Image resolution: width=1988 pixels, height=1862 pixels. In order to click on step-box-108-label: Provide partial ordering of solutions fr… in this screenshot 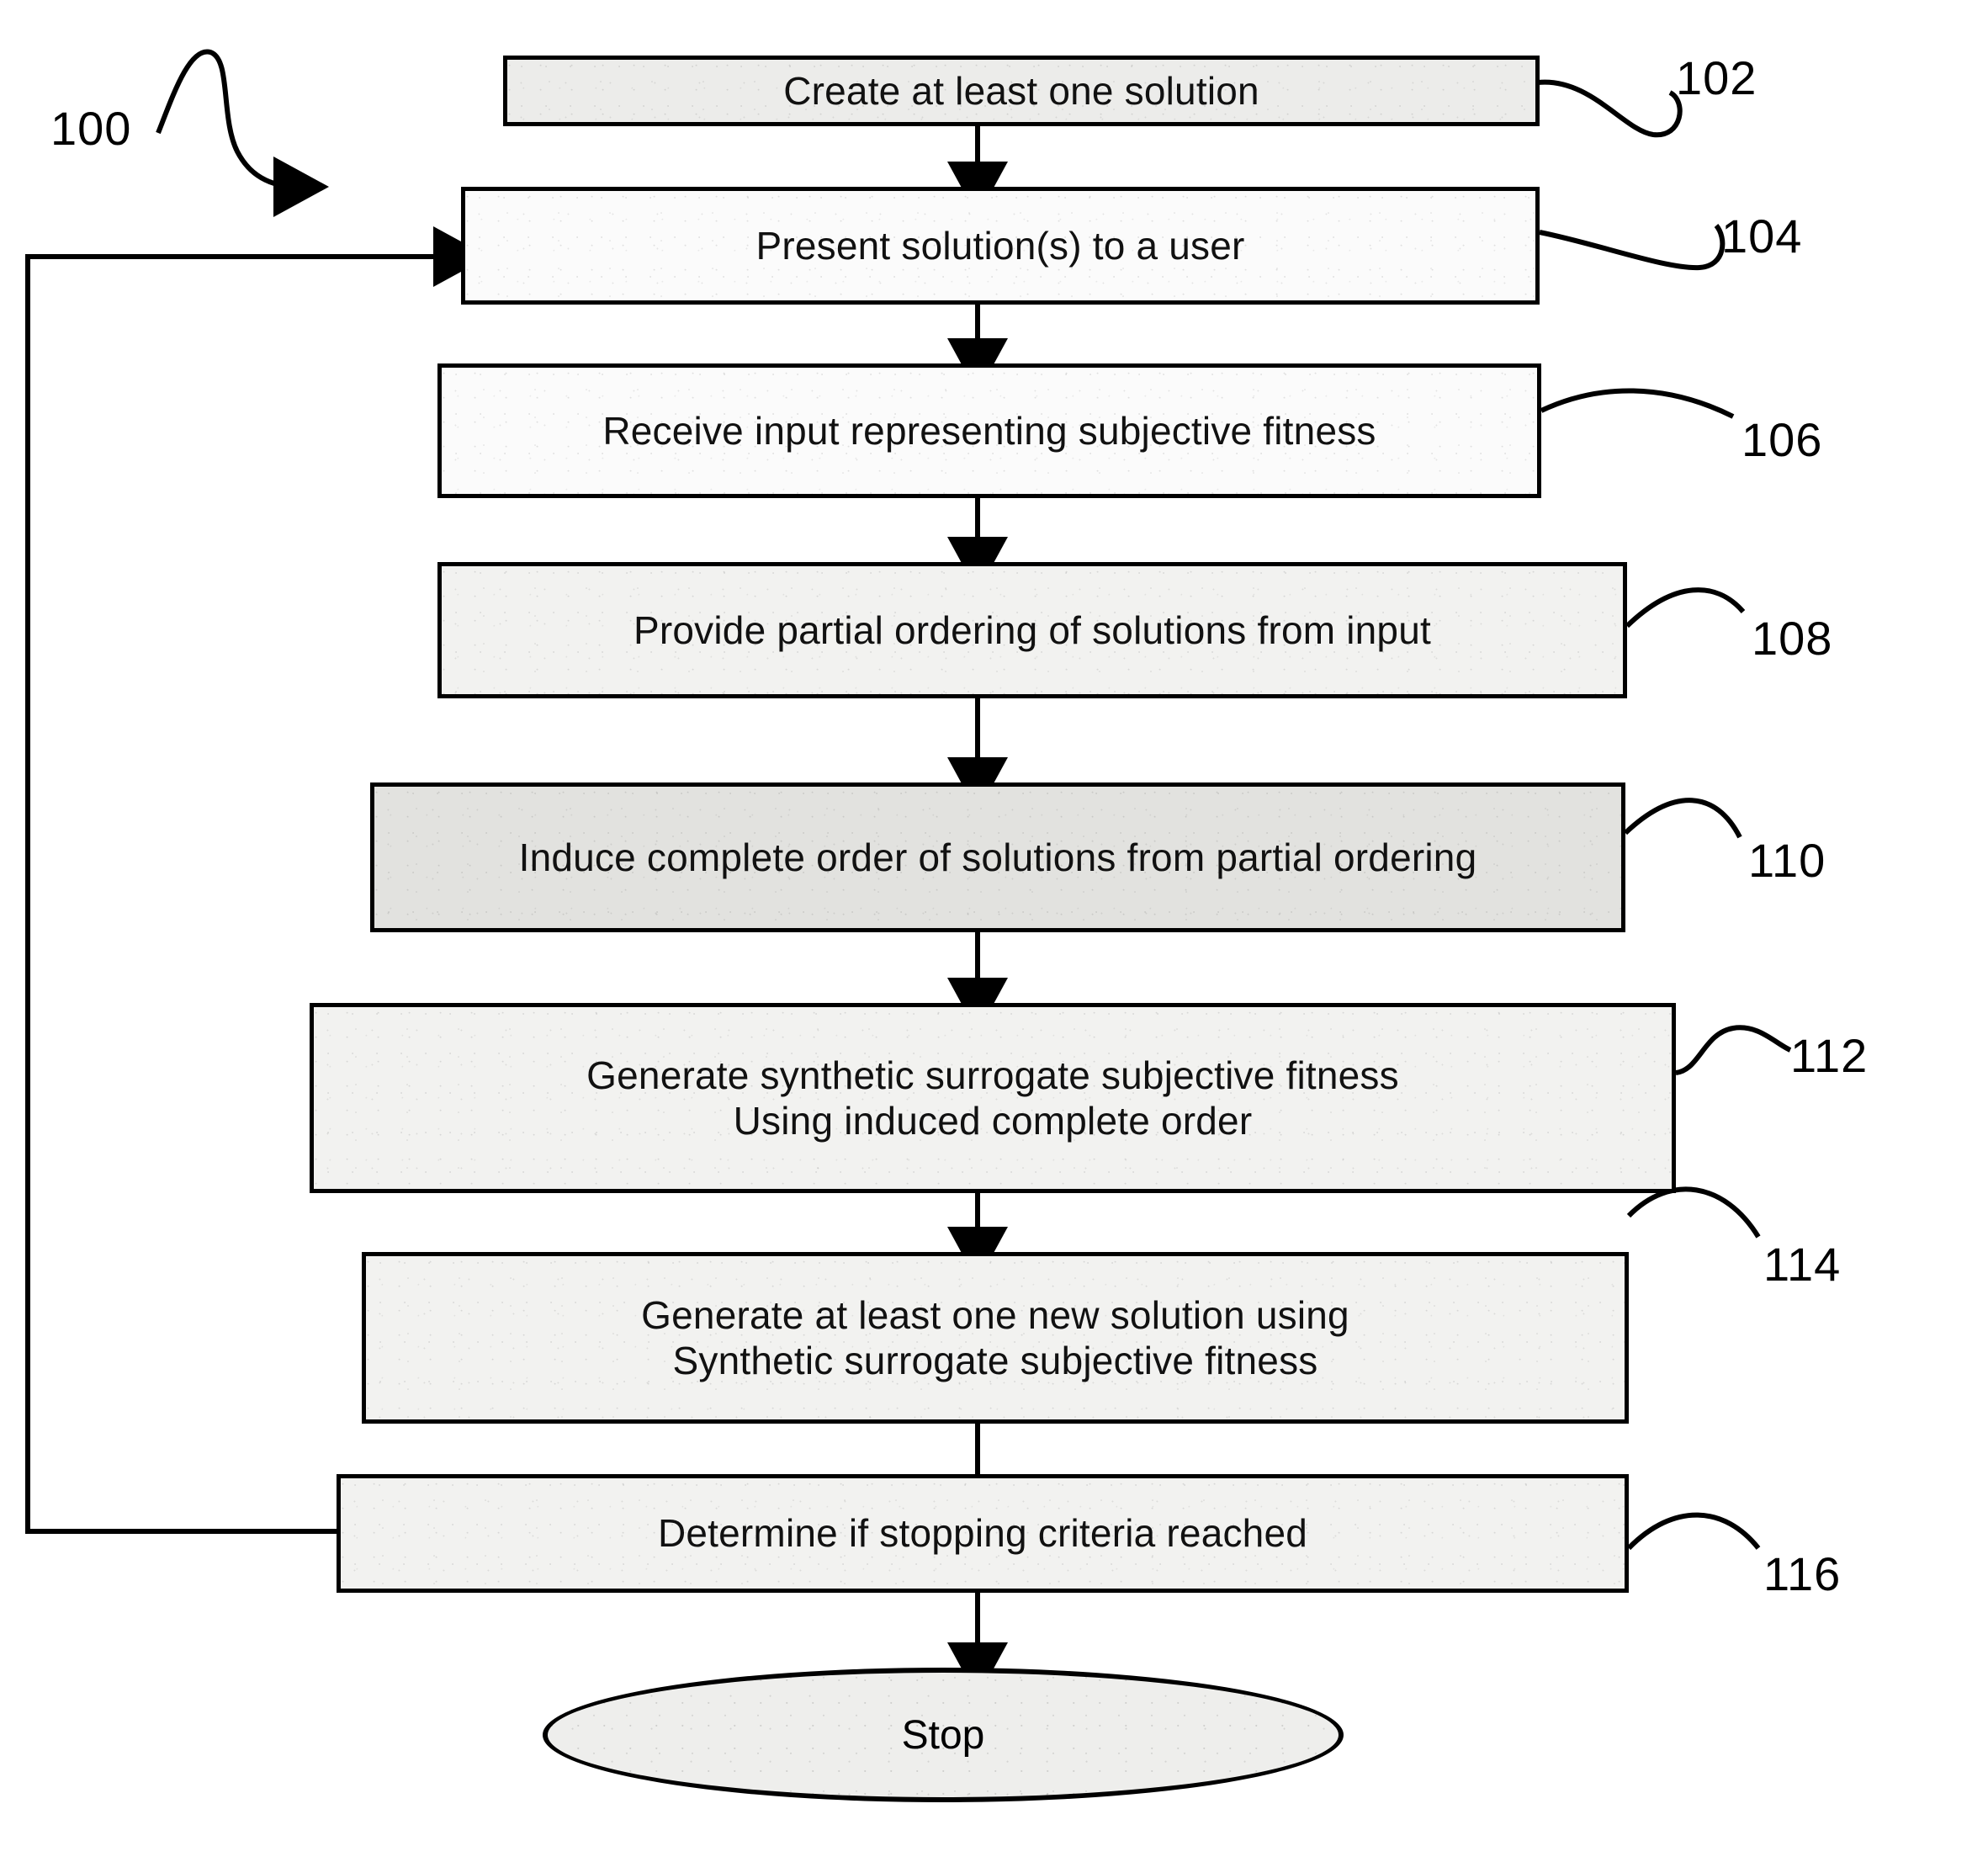, I will do `click(1033, 629)`.